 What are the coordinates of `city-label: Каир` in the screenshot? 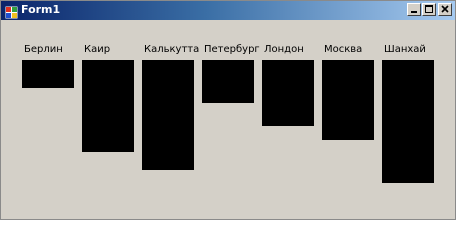 It's located at (97, 49).